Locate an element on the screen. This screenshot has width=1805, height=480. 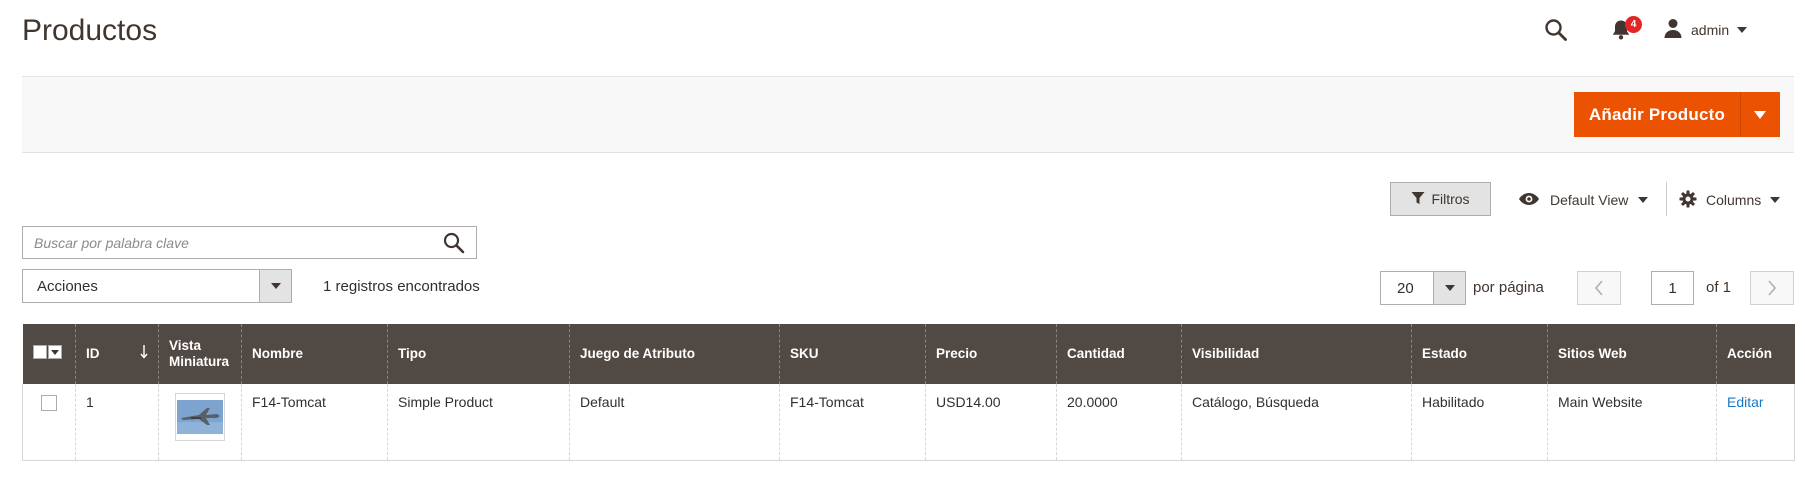
user-icon is located at coordinates (1673, 30).